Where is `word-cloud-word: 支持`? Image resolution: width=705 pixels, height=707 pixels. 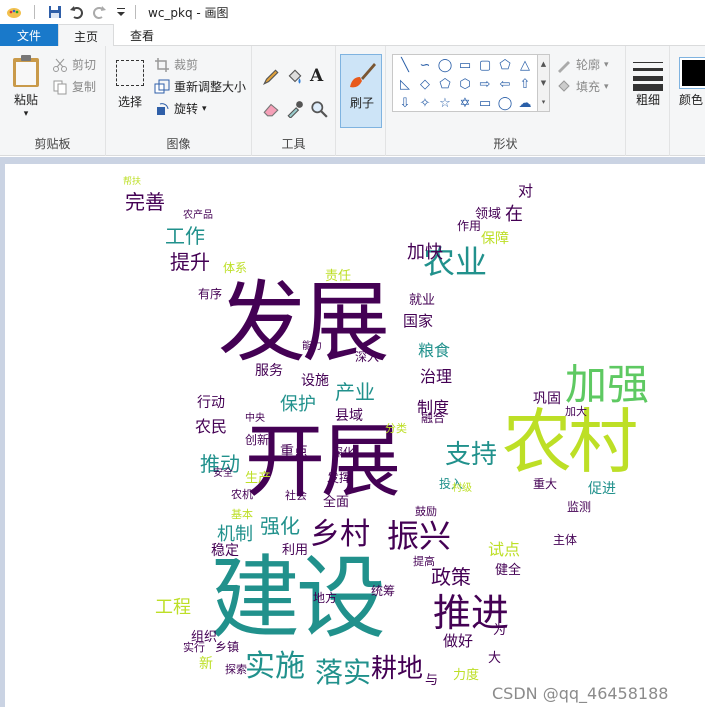
word-cloud-word: 支持 is located at coordinates (471, 455).